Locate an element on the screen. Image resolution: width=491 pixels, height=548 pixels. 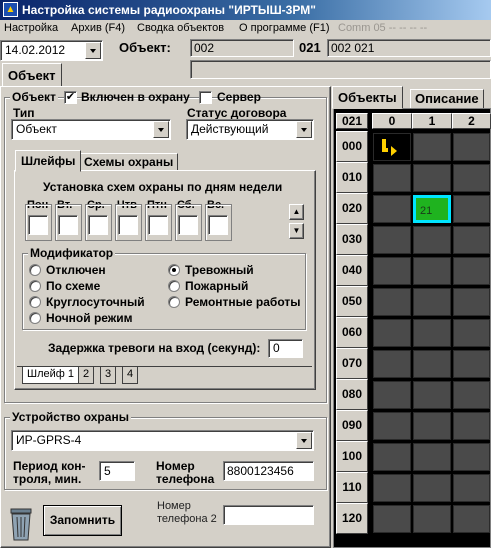
enabled-checkbox: ✔ is located at coordinates (70, 97).